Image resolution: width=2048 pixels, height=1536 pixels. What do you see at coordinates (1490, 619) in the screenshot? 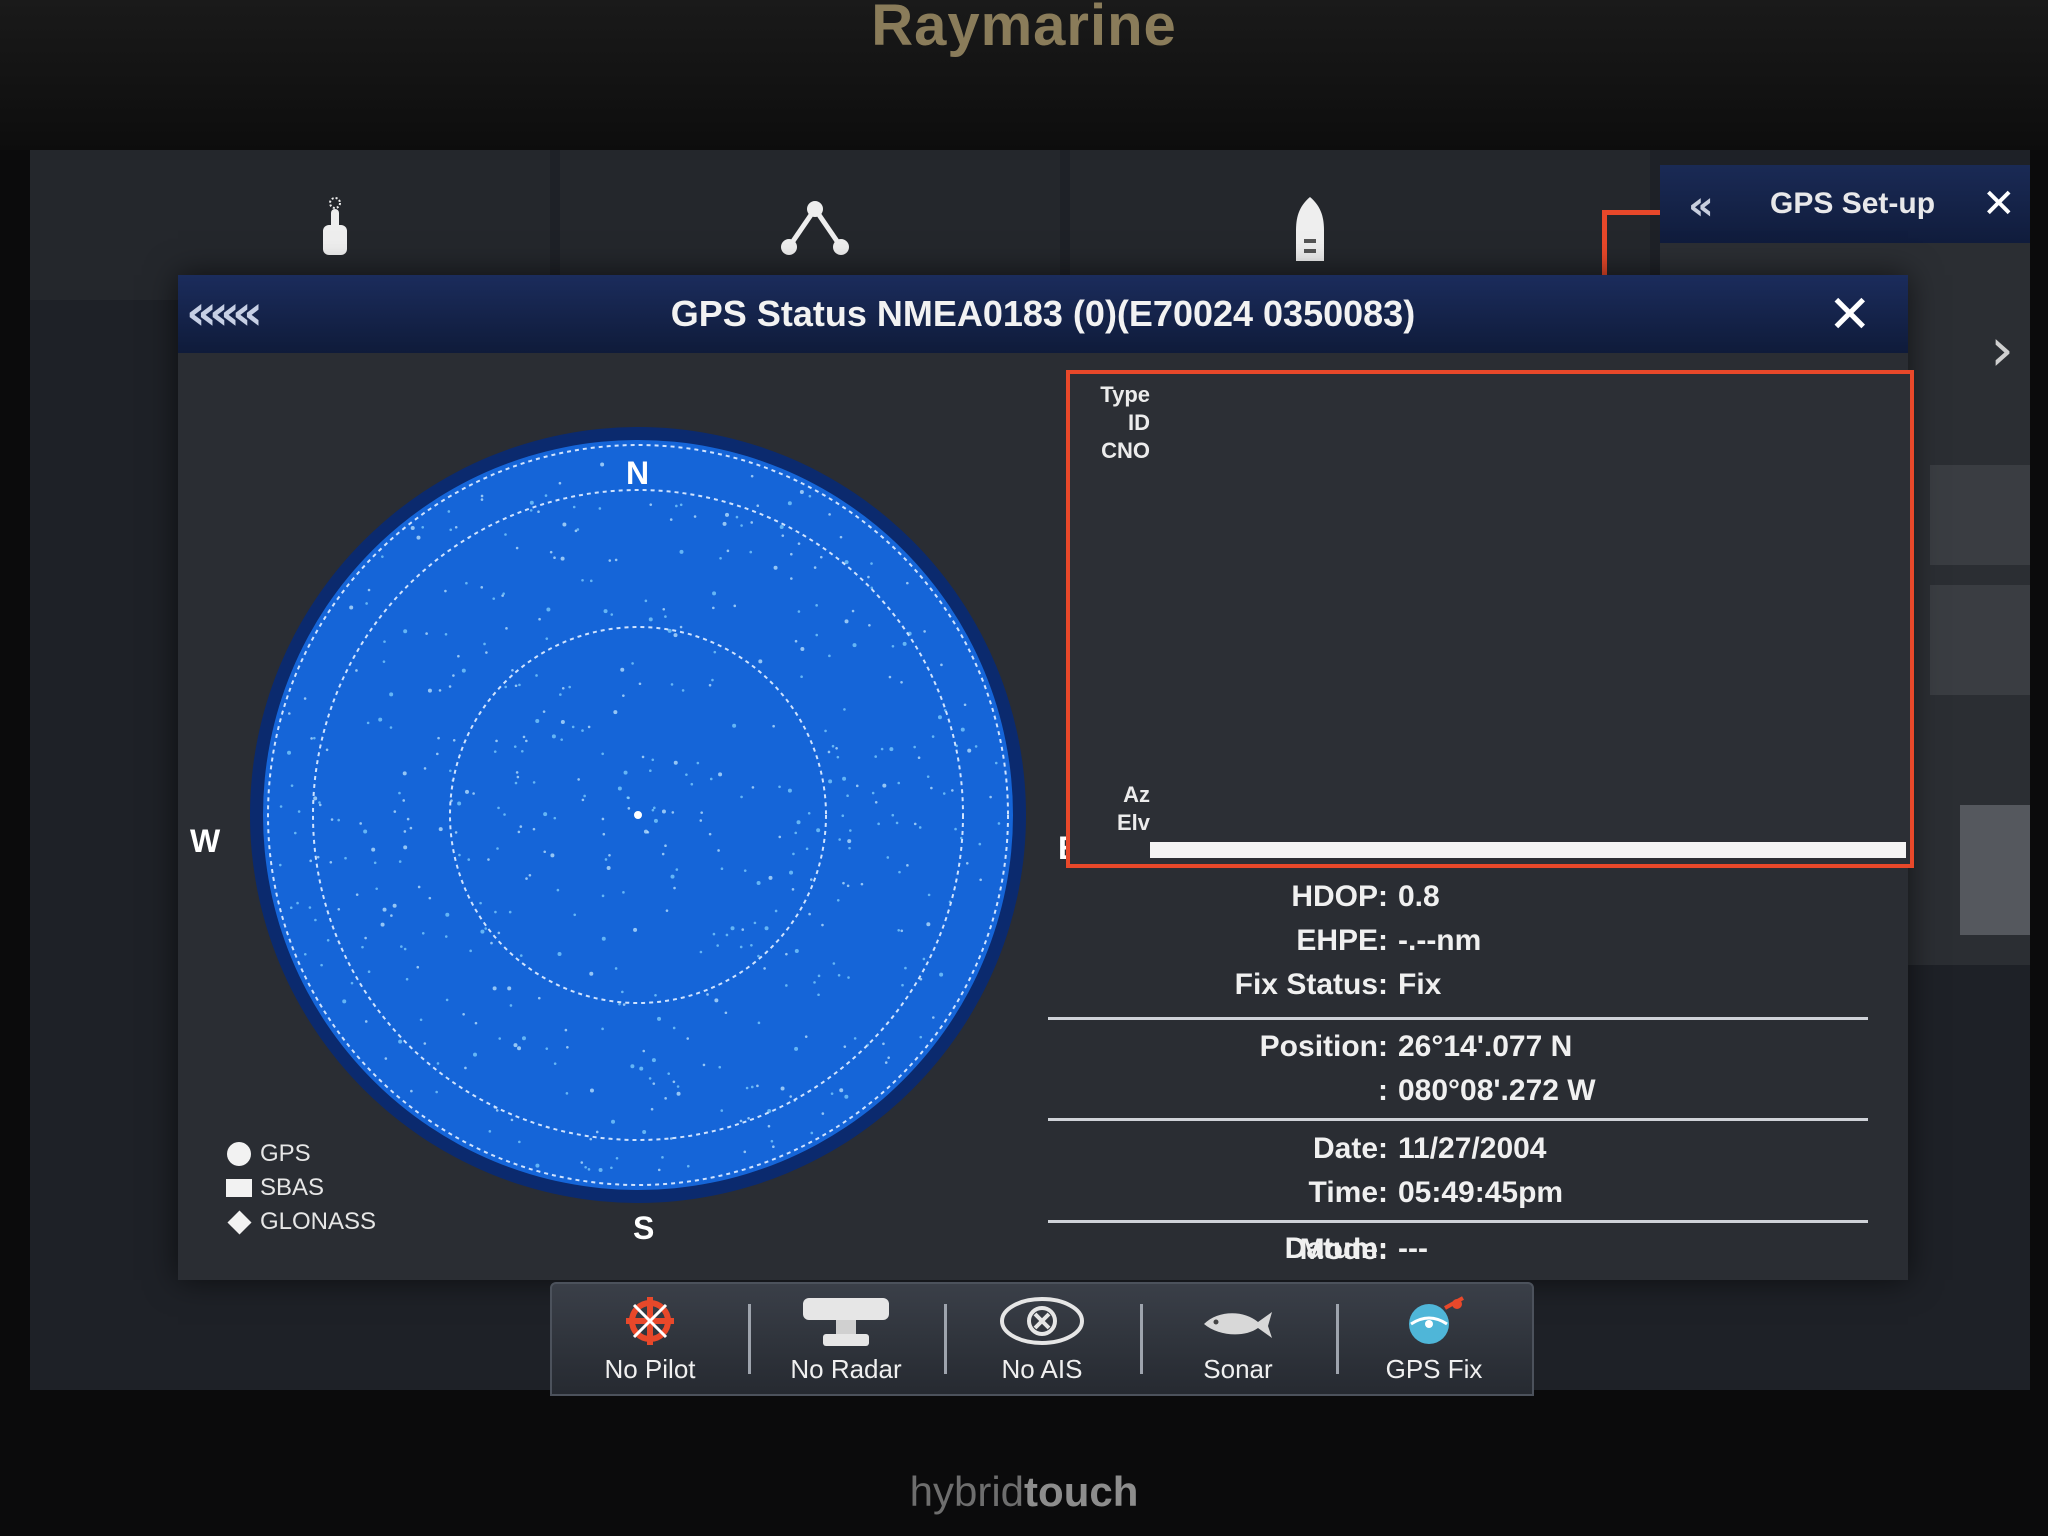
I see `signal-strength-chart: Type ID CNO Az Elv` at bounding box center [1490, 619].